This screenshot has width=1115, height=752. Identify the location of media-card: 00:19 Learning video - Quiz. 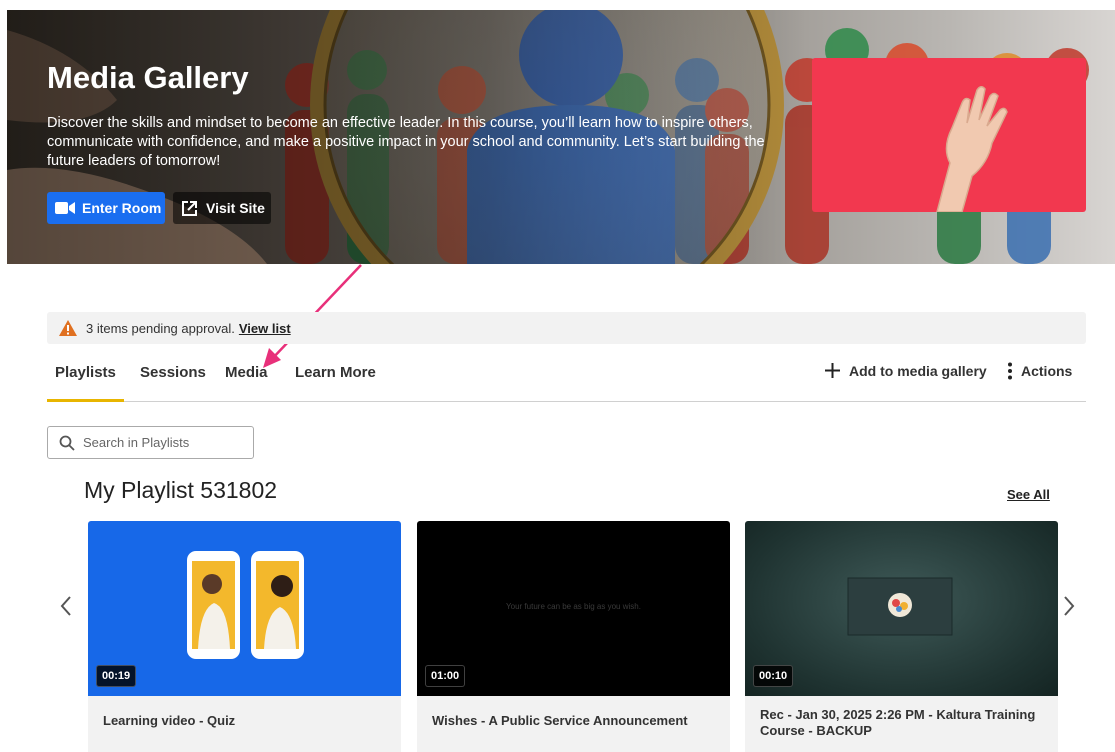
(244, 636).